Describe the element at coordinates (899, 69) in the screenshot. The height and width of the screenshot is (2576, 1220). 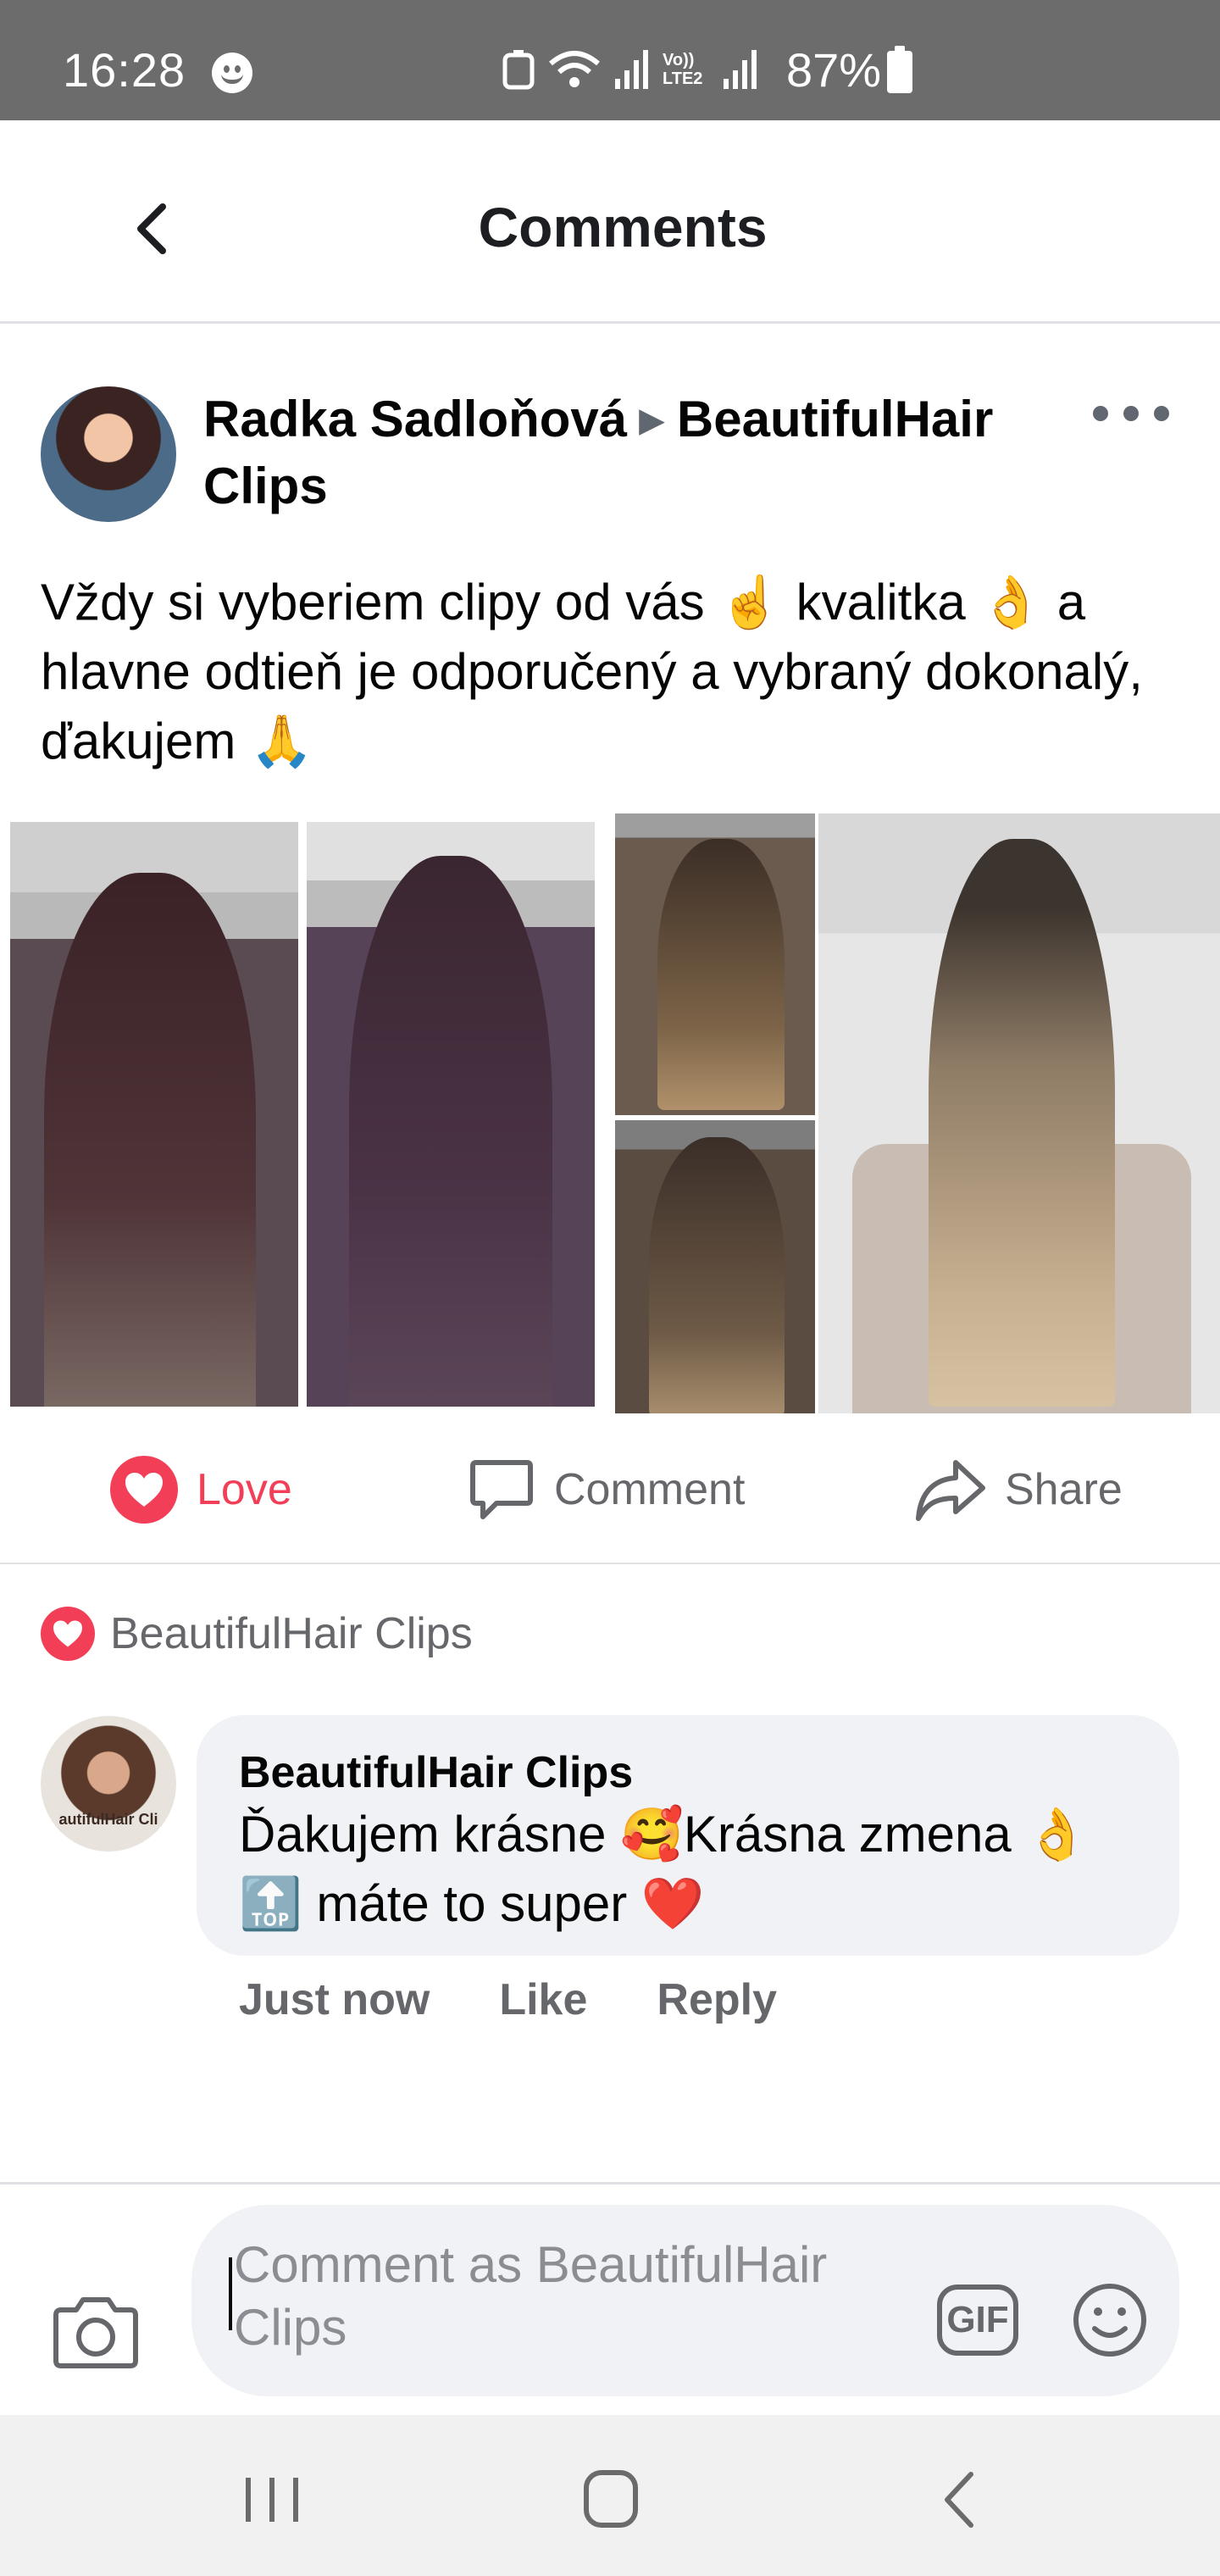
I see `battery-icon` at that location.